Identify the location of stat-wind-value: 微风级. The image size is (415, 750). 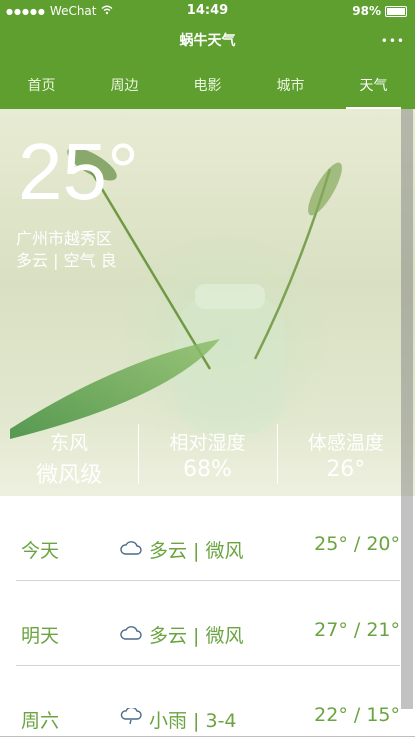
(69, 475).